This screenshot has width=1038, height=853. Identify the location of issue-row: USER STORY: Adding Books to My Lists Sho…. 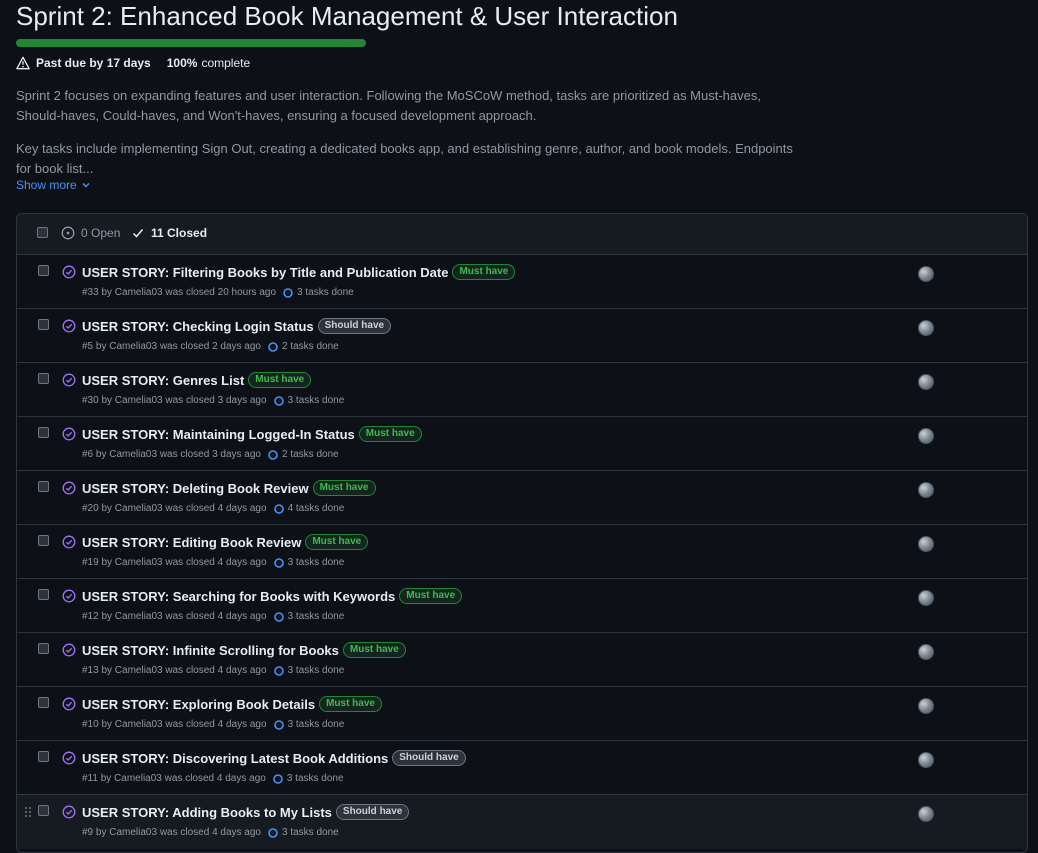
(522, 822).